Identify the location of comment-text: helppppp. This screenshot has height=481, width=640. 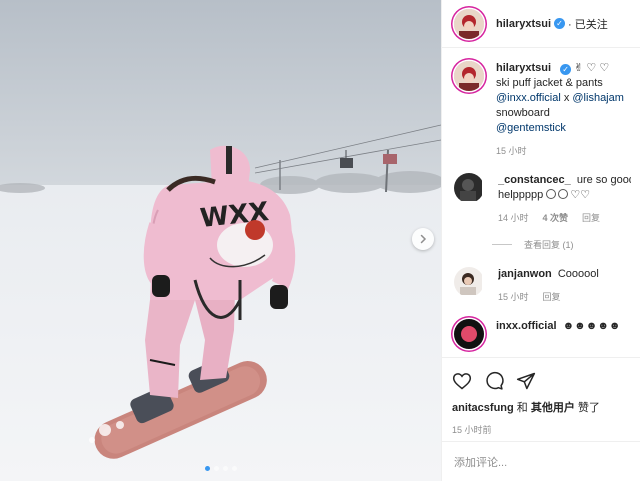
(521, 195).